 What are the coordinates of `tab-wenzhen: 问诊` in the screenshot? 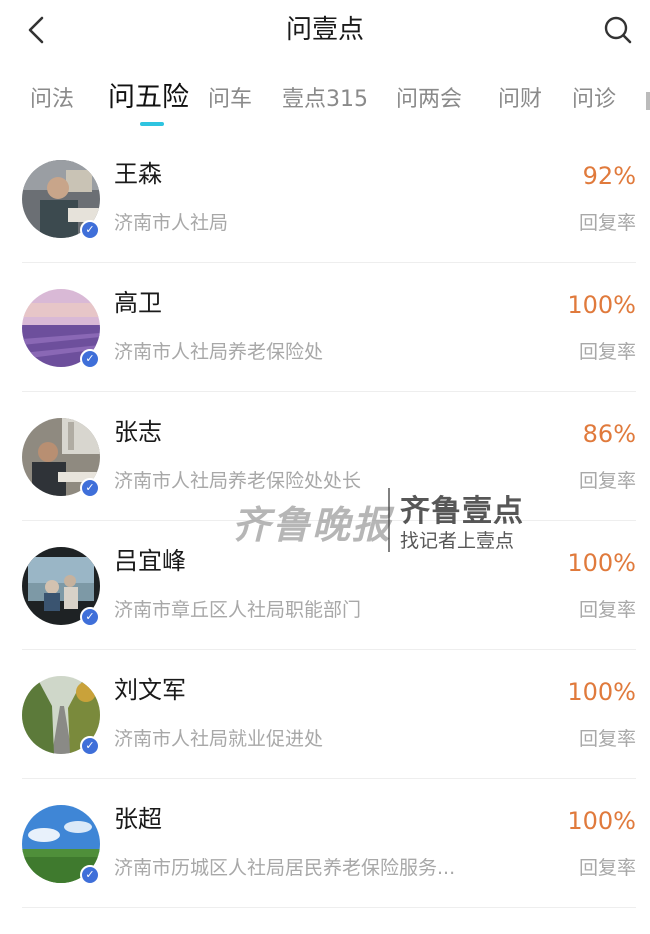 It's located at (594, 100).